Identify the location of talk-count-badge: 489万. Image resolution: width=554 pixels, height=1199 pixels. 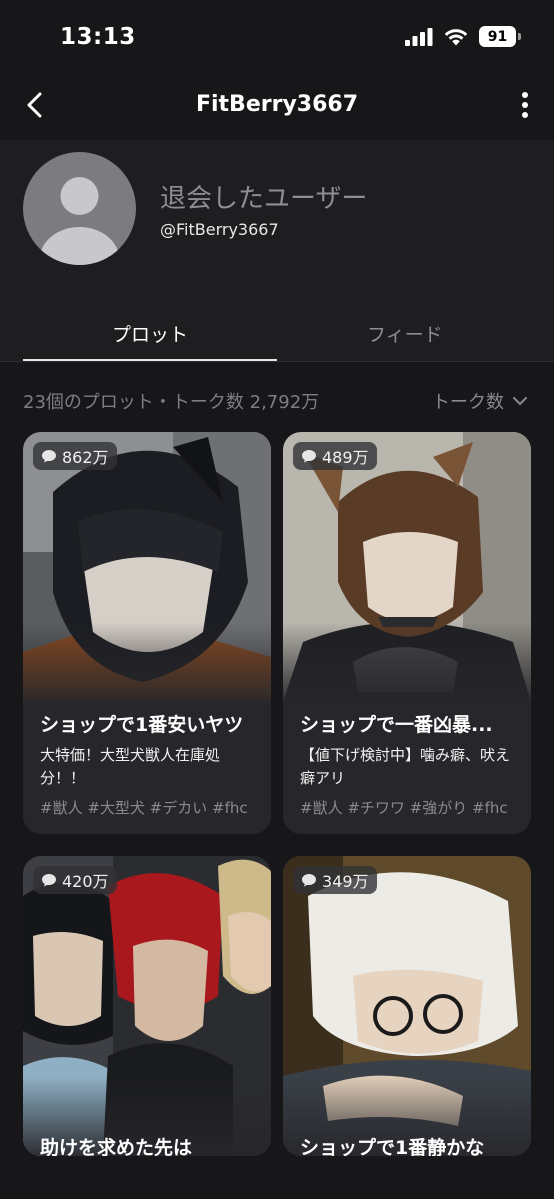
(335, 456).